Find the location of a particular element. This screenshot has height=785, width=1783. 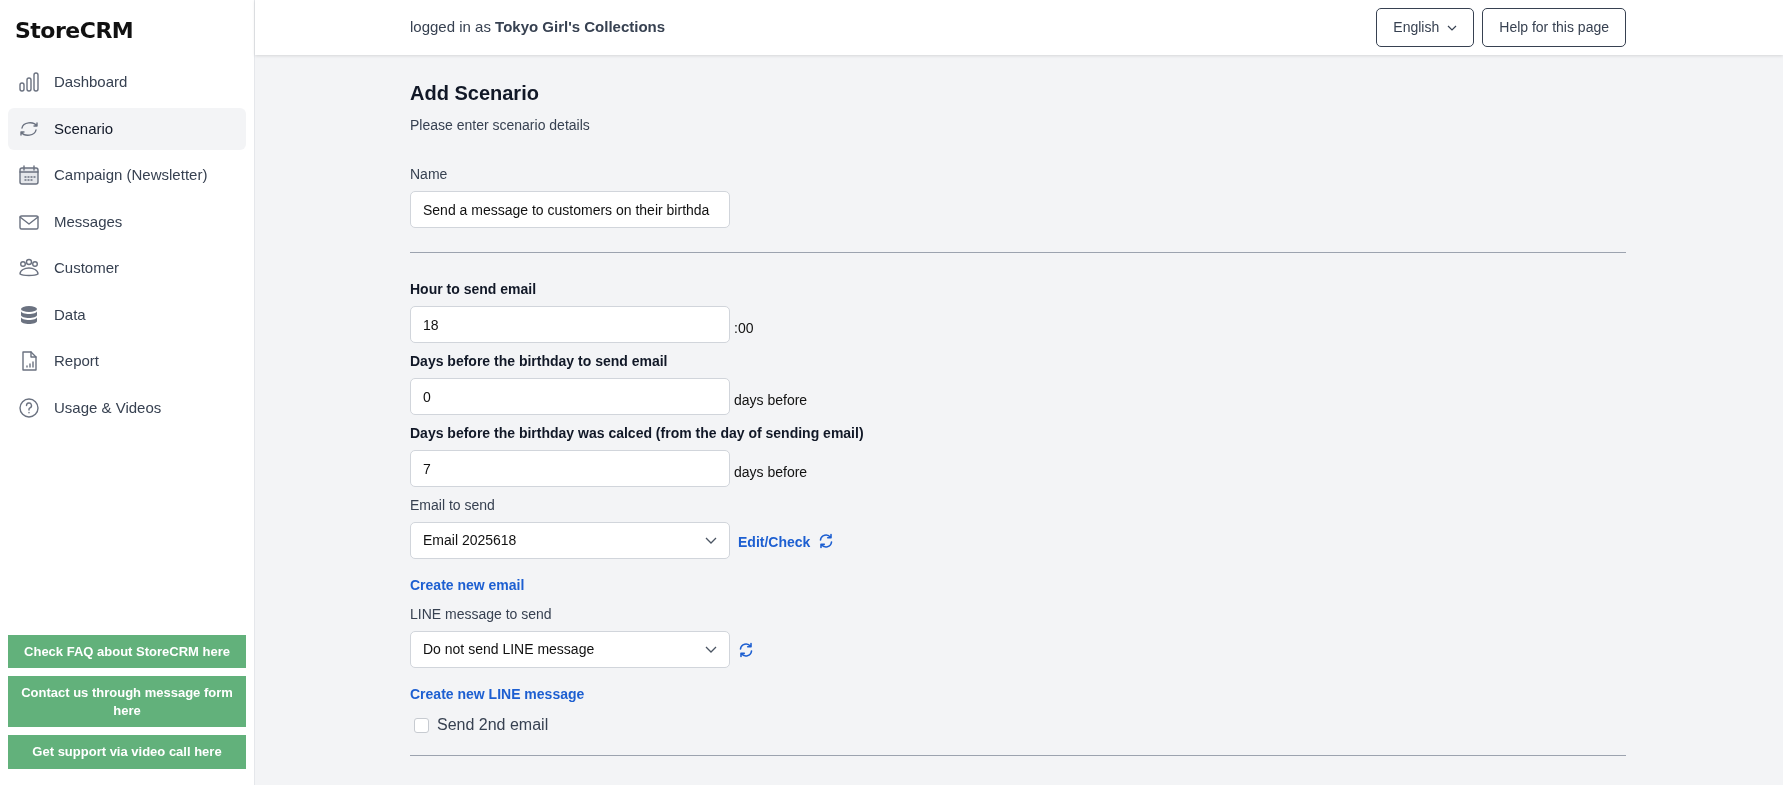

language-dropdown: English is located at coordinates (1425, 27).